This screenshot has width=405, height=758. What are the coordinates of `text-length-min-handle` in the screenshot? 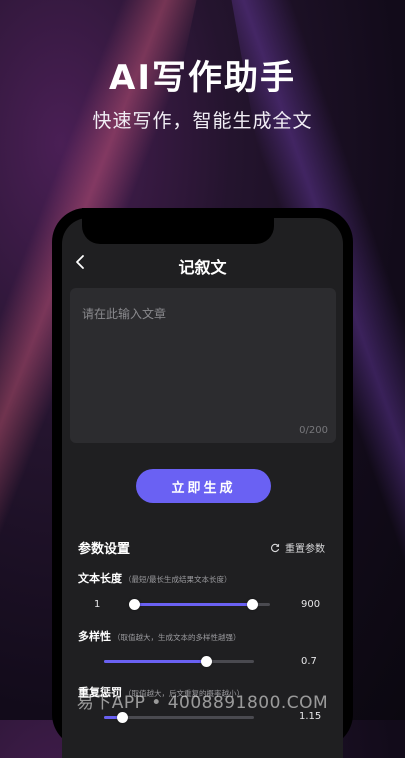 It's located at (134, 604).